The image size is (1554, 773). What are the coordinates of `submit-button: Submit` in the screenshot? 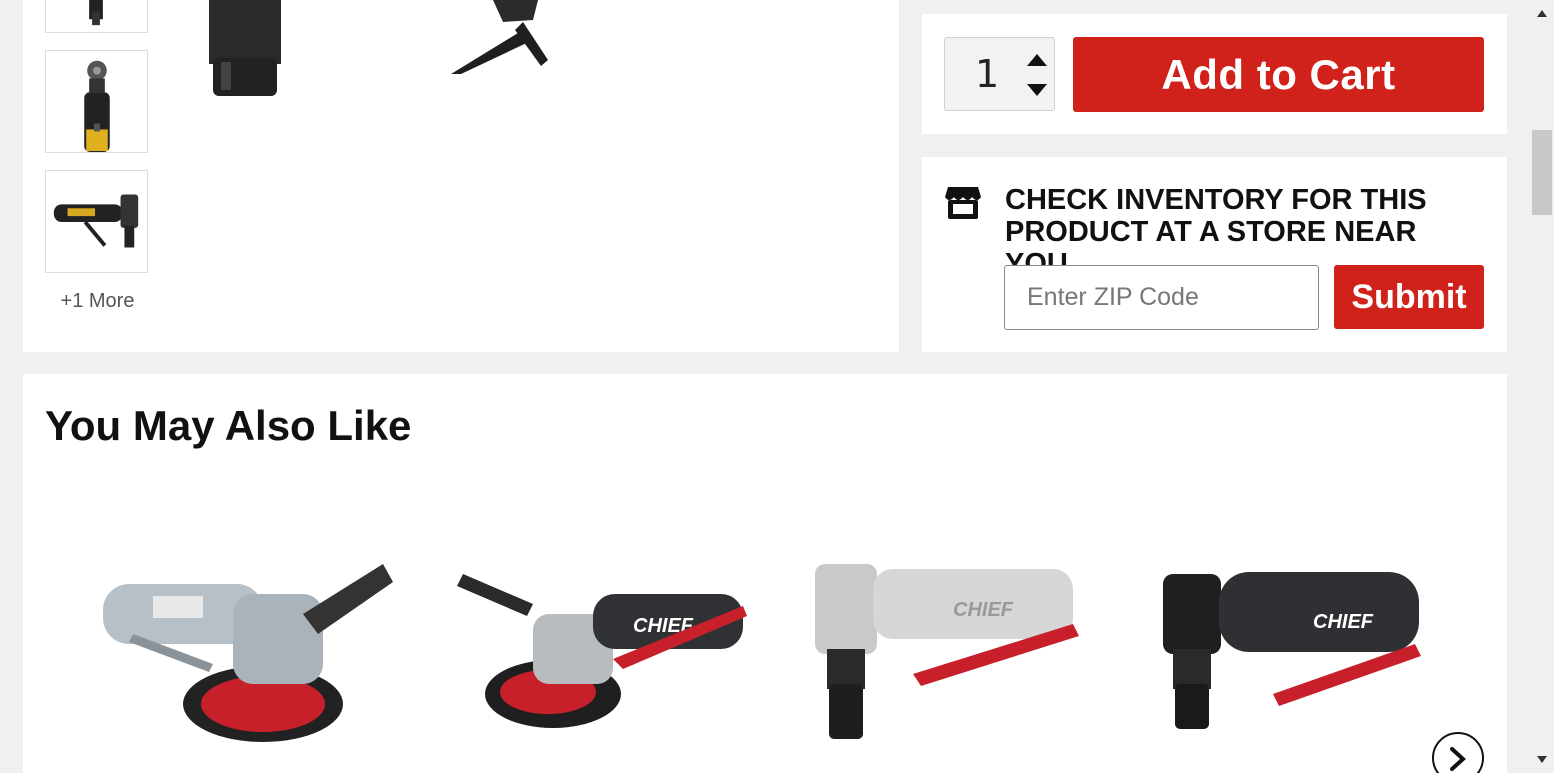 It's located at (1409, 297).